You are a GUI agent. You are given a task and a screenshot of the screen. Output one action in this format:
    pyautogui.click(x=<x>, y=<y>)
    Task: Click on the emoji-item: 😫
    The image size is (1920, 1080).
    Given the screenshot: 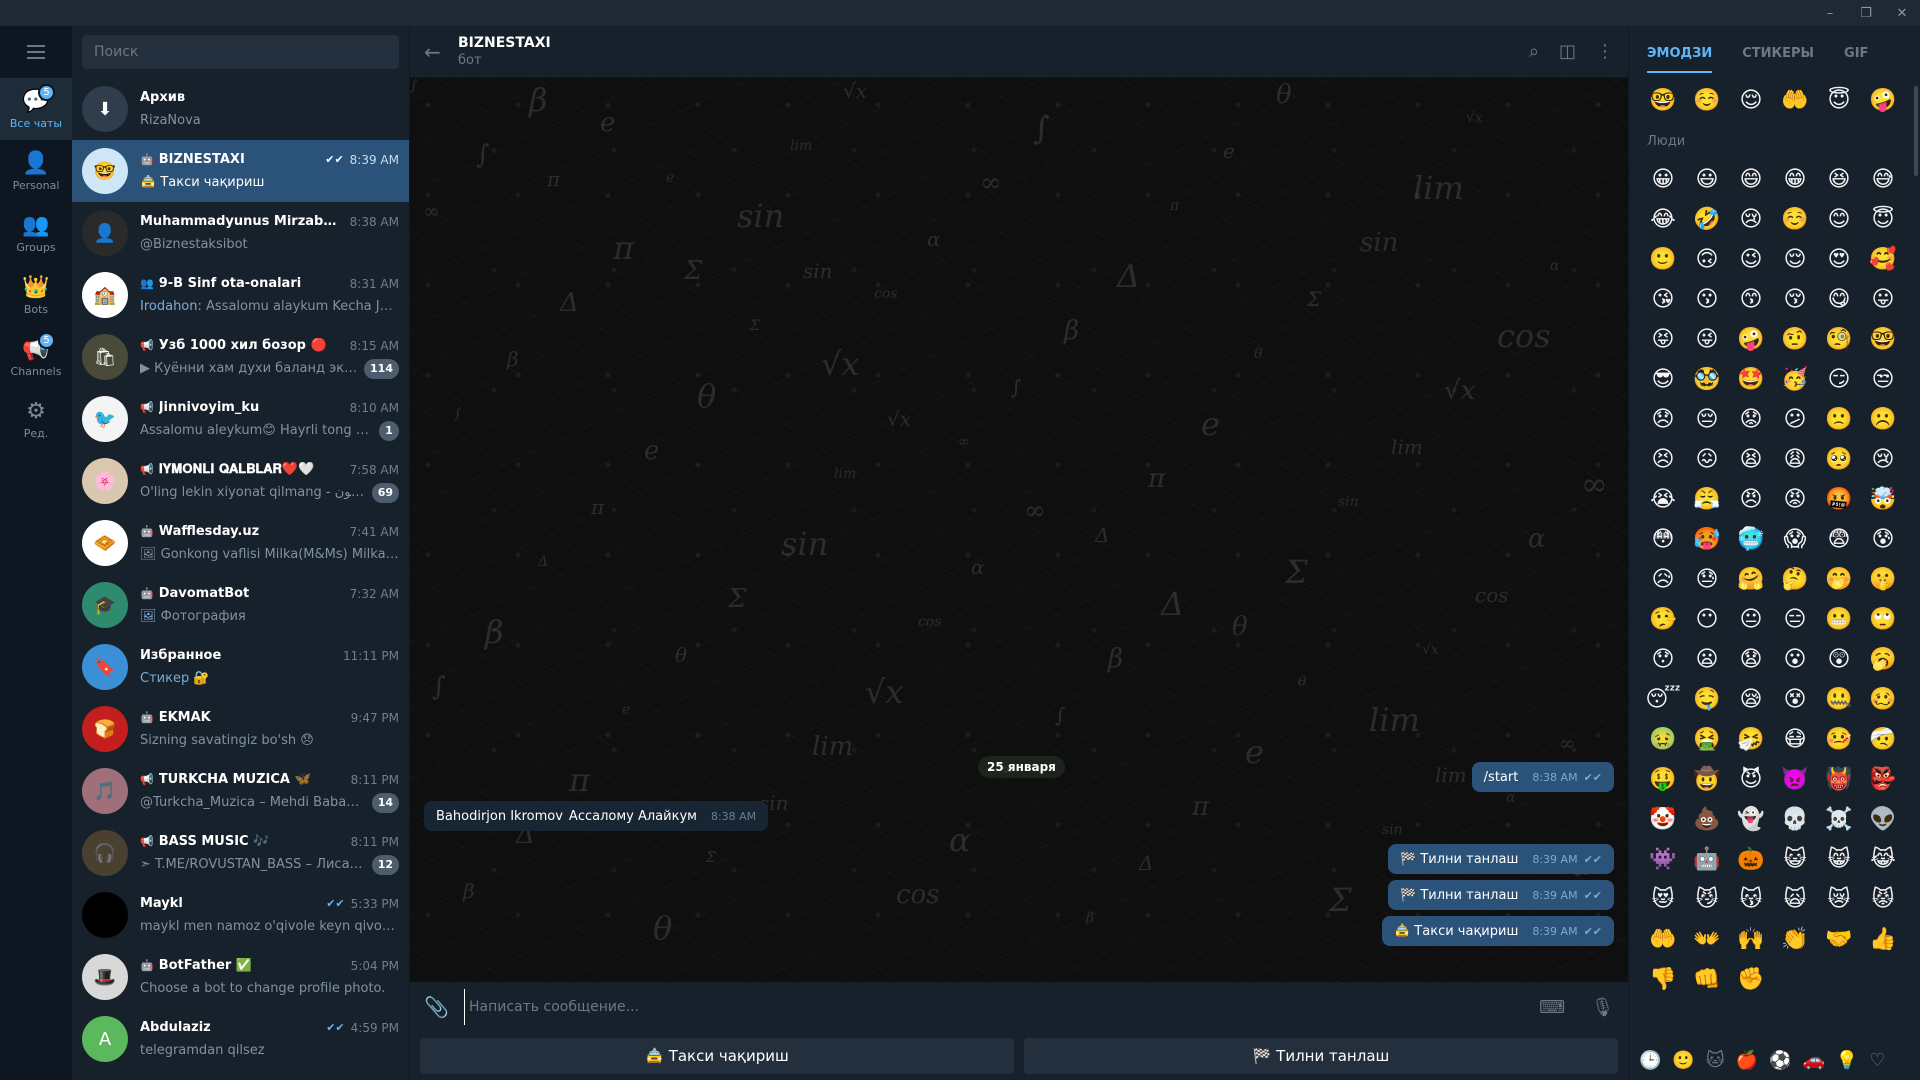 What is the action you would take?
    pyautogui.click(x=1751, y=459)
    